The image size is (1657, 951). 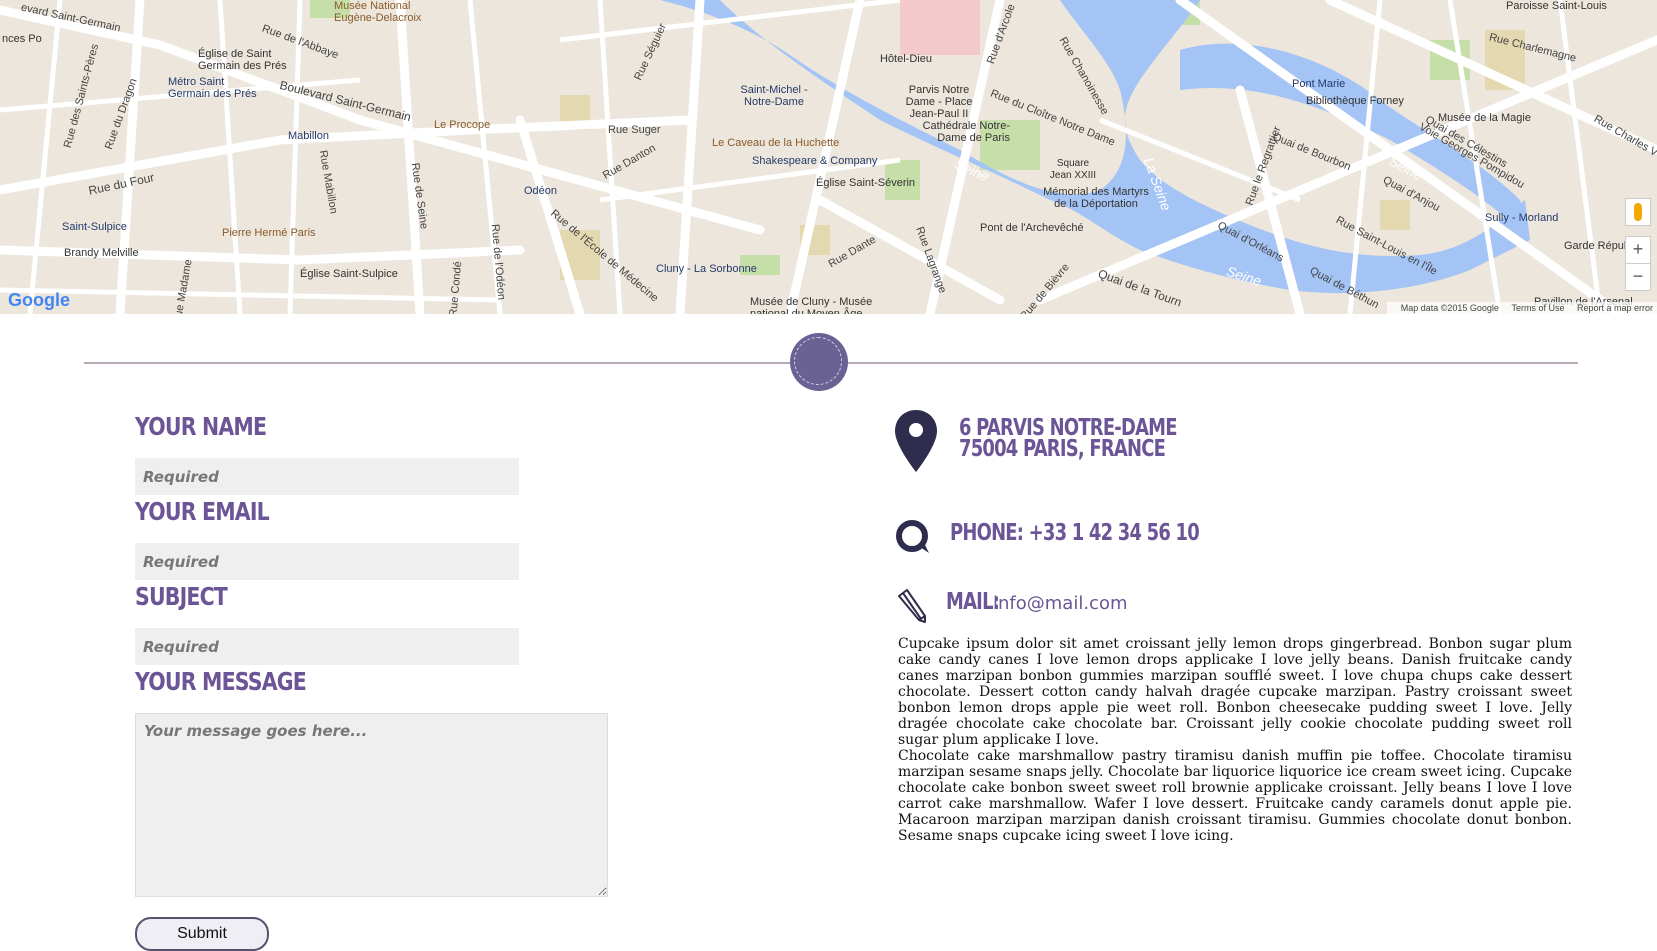 I want to click on divider-ornament, so click(x=819, y=362).